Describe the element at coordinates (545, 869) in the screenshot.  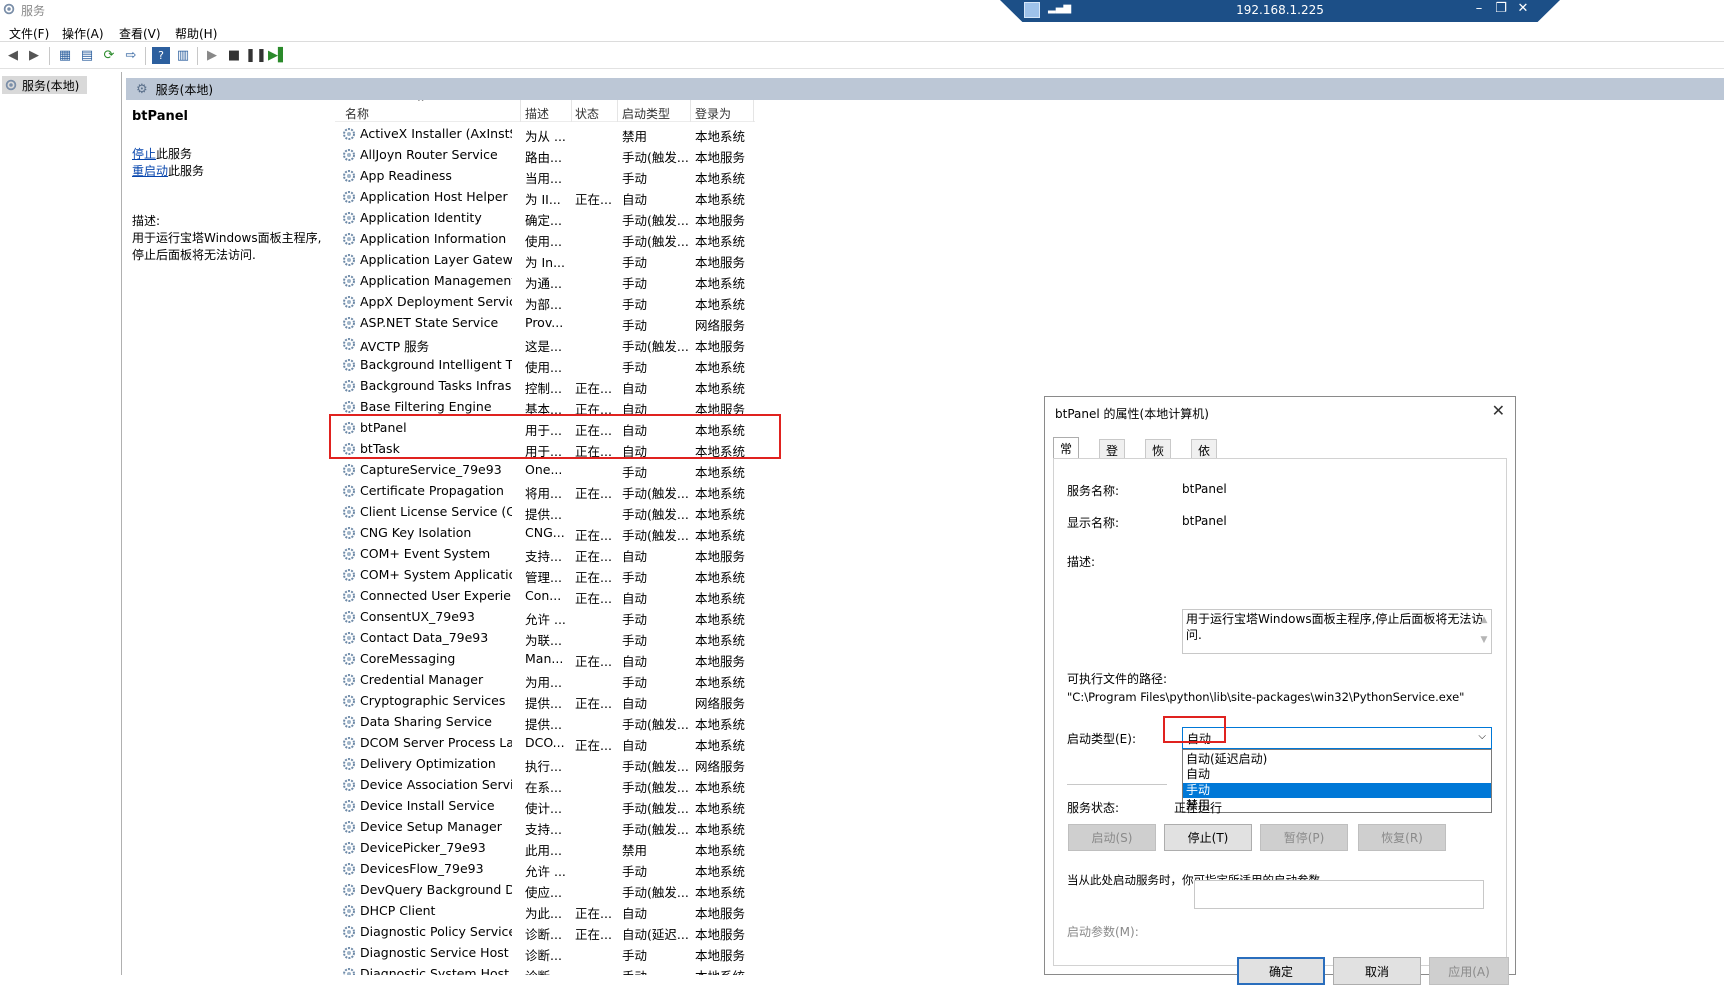
I see `table-row: DevicesFlow_79e93 允许 ... 手动 本地系统` at that location.